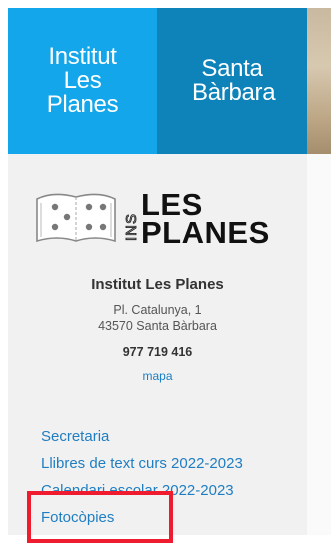 This screenshot has height=543, width=331. Describe the element at coordinates (157, 376) in the screenshot. I see `map-link: mapa` at that location.